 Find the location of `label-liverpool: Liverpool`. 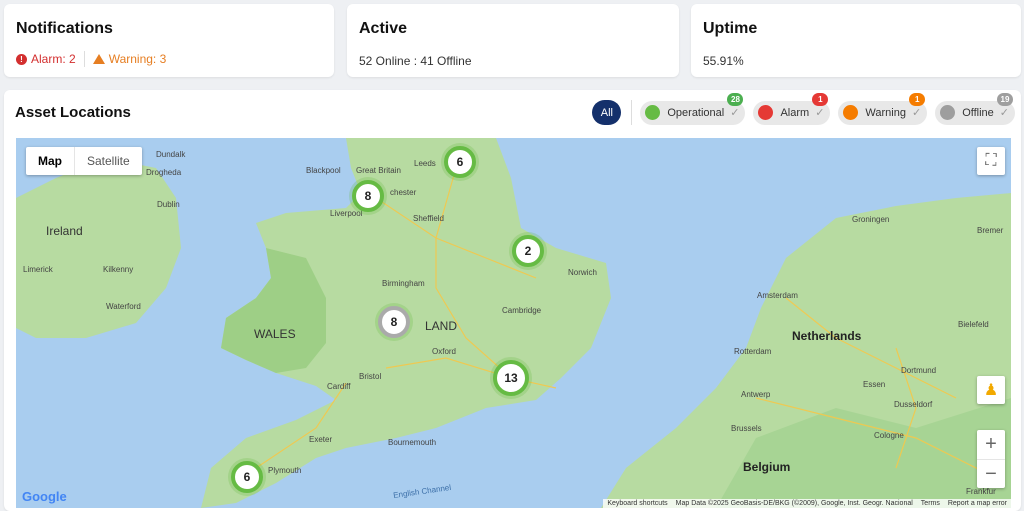

label-liverpool: Liverpool is located at coordinates (346, 213).